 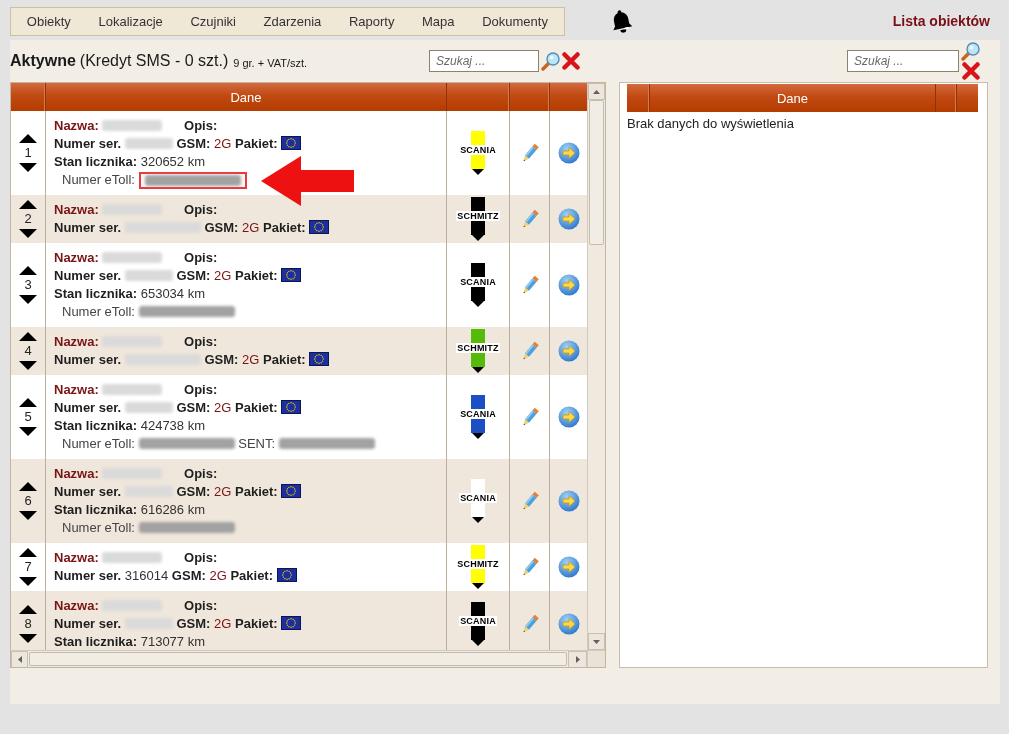 What do you see at coordinates (793, 98) in the screenshot?
I see `column-header: Dane` at bounding box center [793, 98].